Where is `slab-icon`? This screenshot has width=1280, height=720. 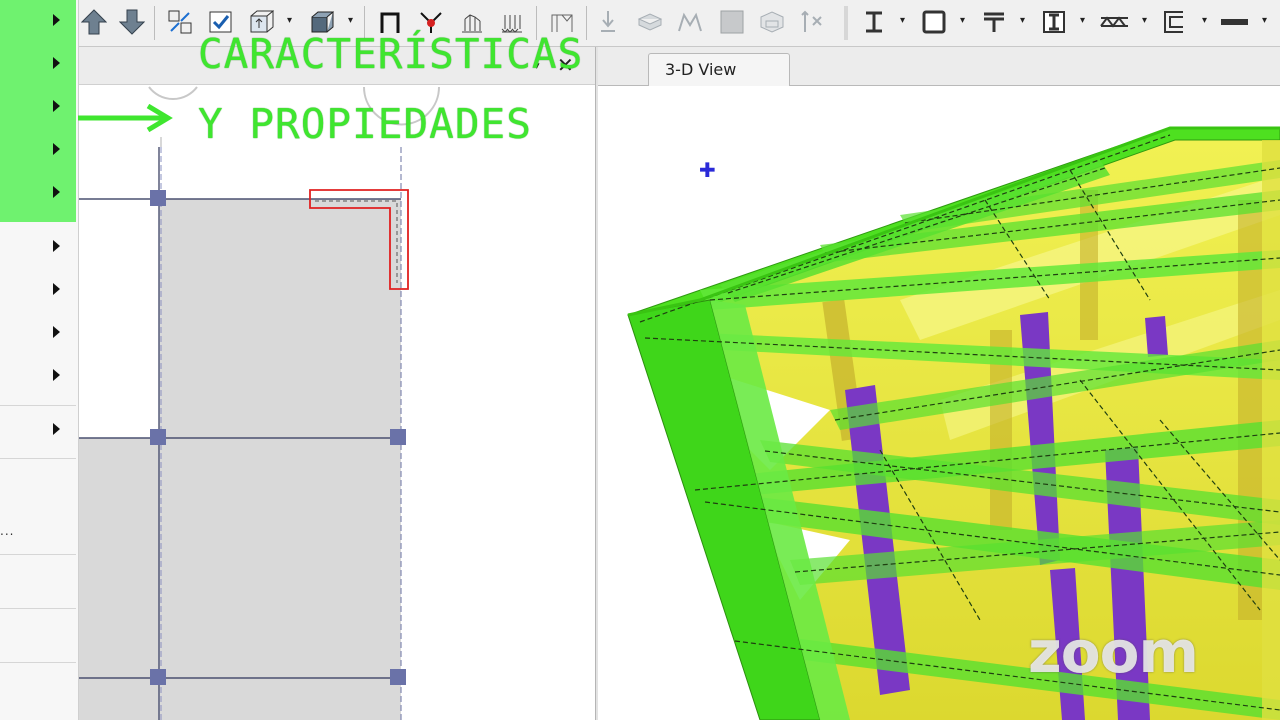
slab-icon is located at coordinates (650, 22).